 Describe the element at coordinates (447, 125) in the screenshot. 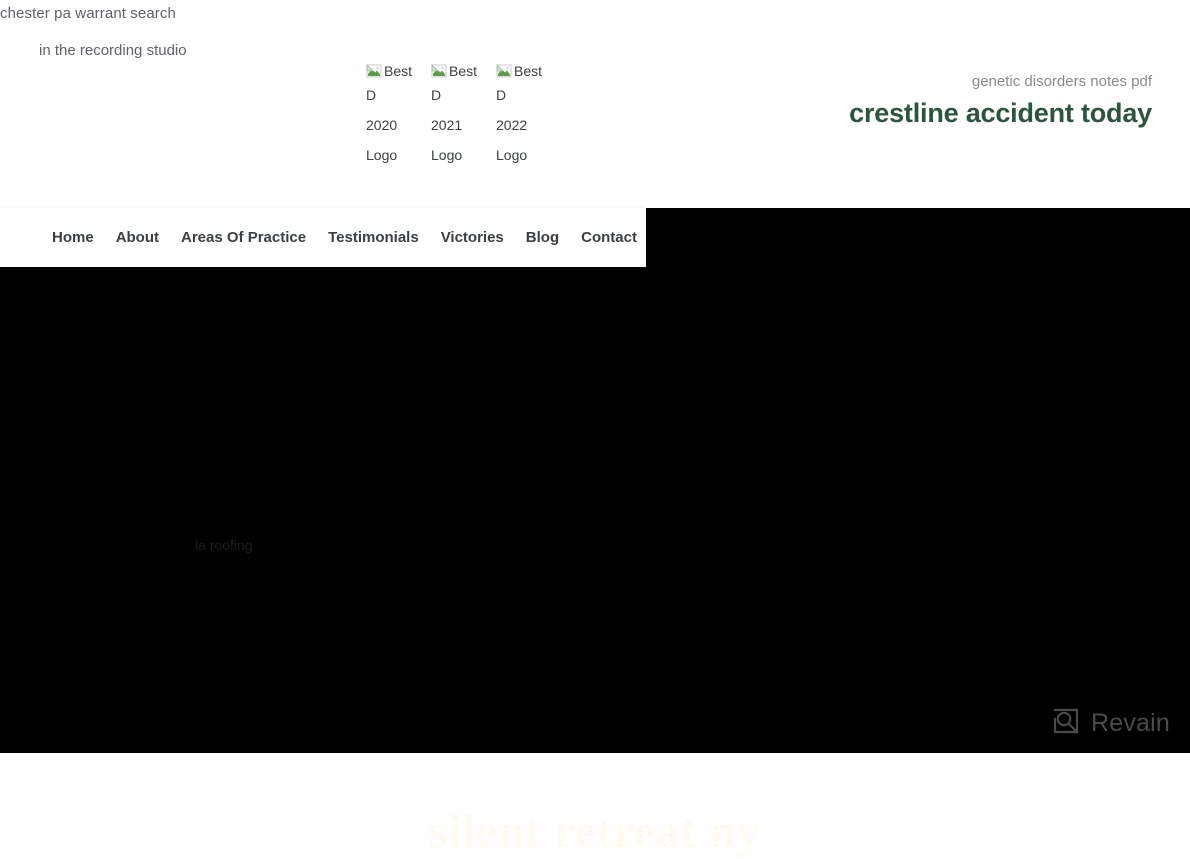

I see `award-badge-line3: 2021` at that location.